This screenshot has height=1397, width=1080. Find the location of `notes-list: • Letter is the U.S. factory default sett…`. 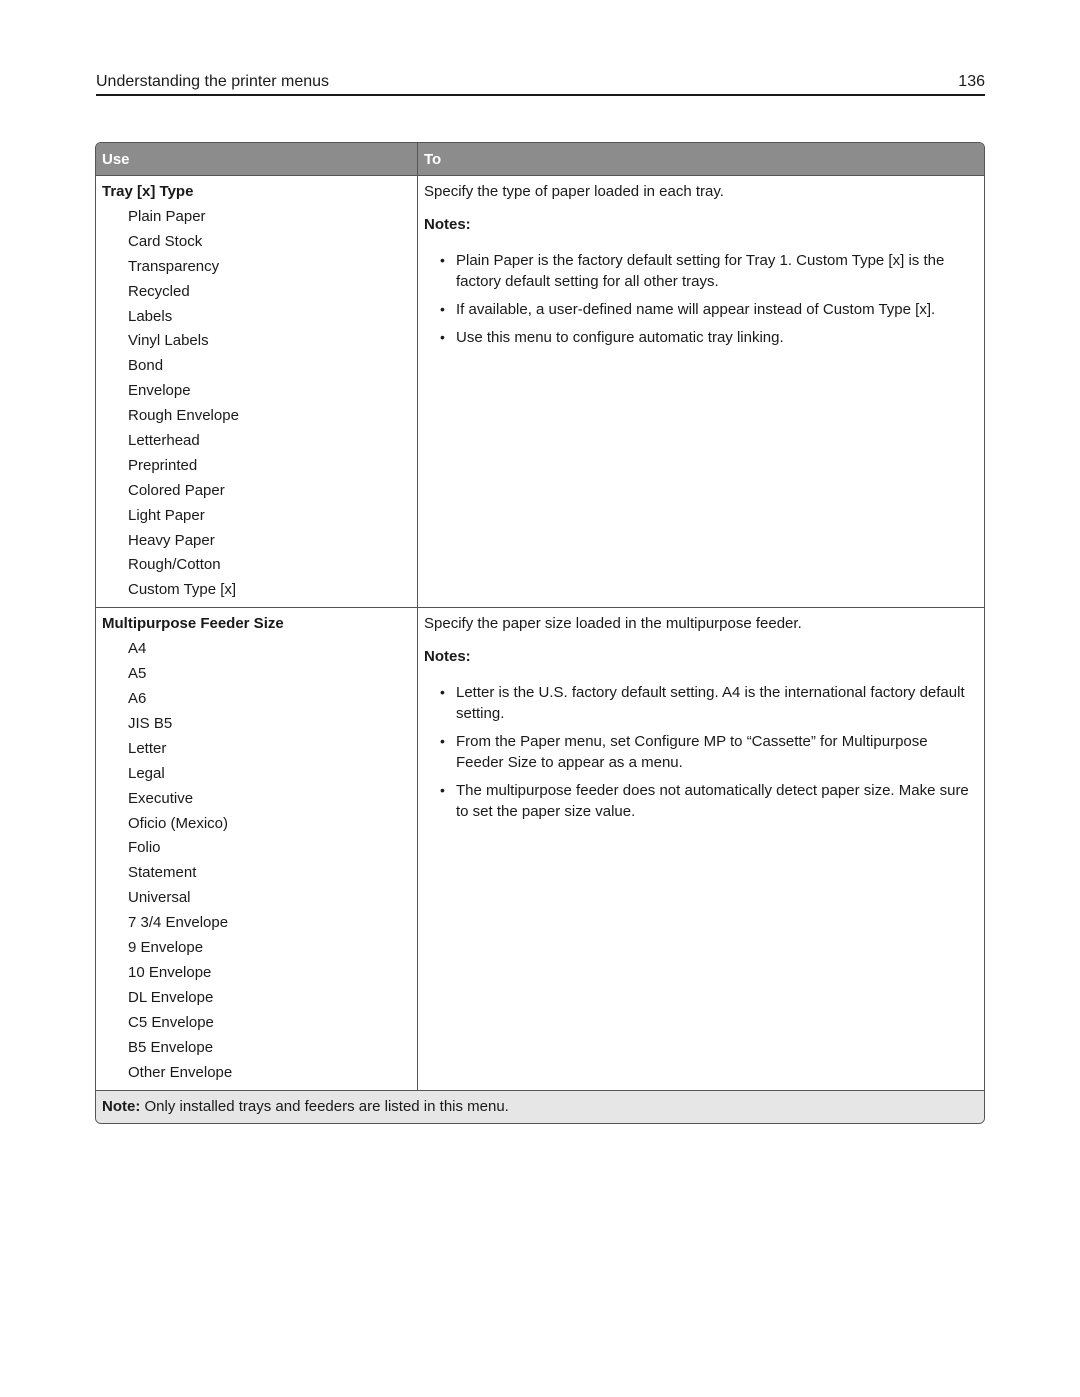

notes-list: • Letter is the U.S. factory default sett… is located at coordinates (701, 752).